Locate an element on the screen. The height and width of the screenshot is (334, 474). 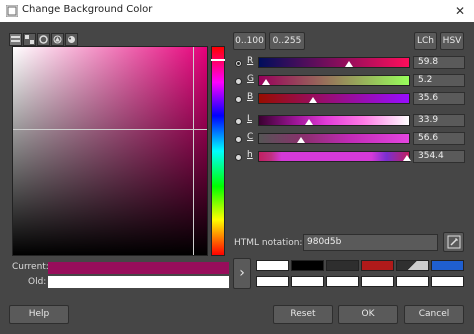
triangle-tab is located at coordinates (57, 39).